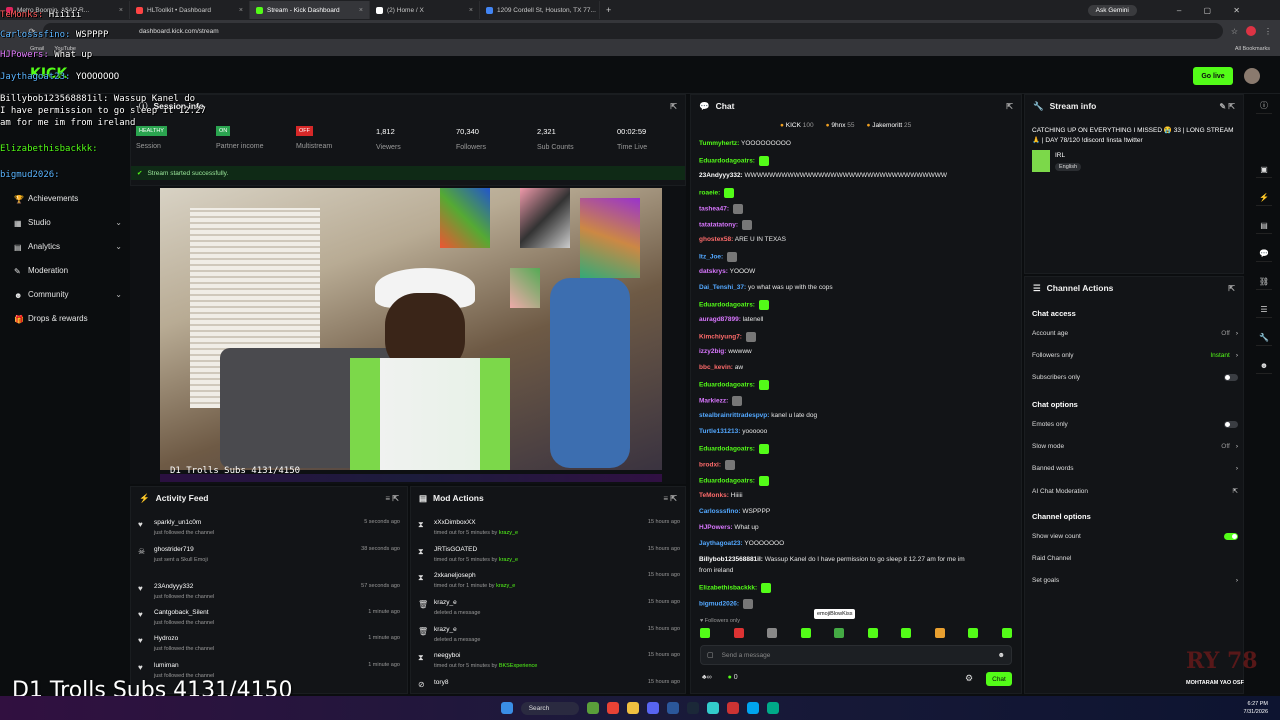 This screenshot has height=720, width=1280. Describe the element at coordinates (1231, 536) in the screenshot. I see `show-view-count-toggle` at that location.